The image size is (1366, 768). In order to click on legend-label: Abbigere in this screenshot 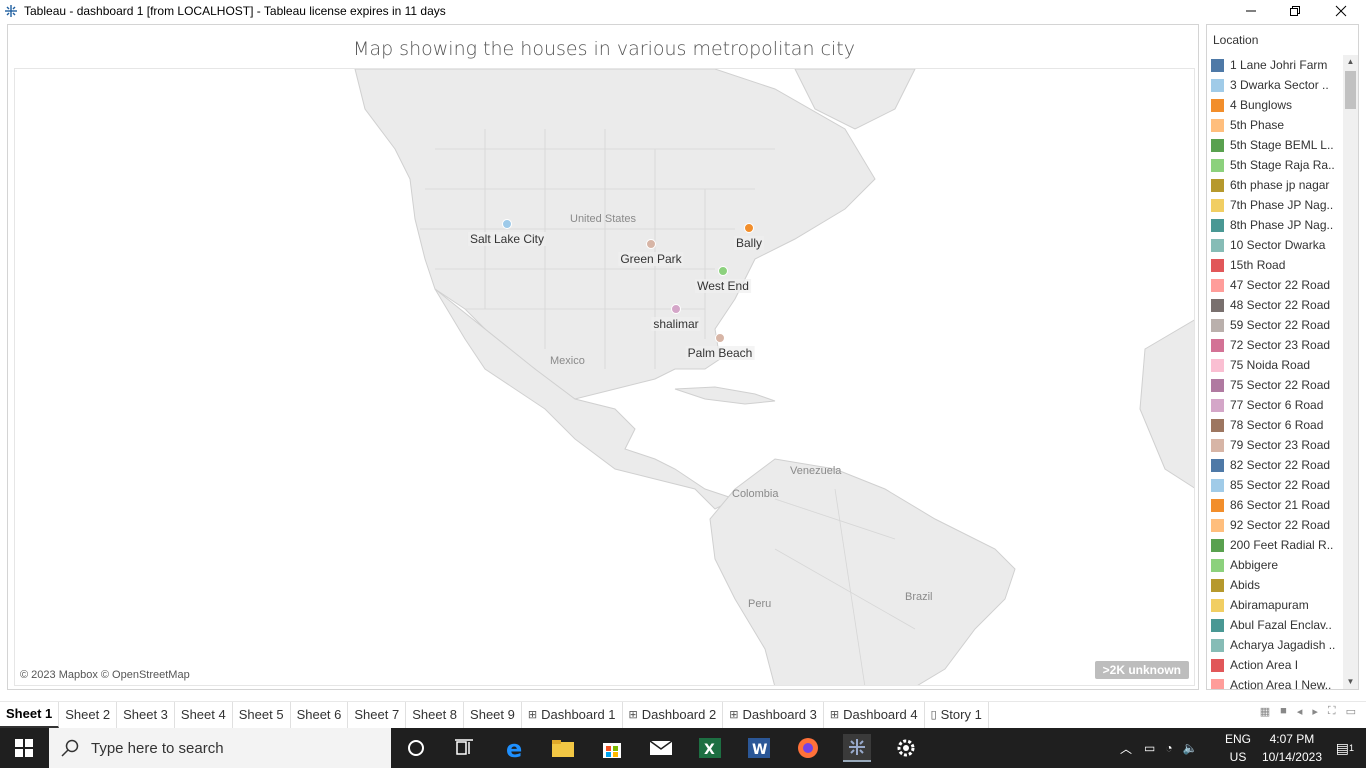, I will do `click(1254, 565)`.